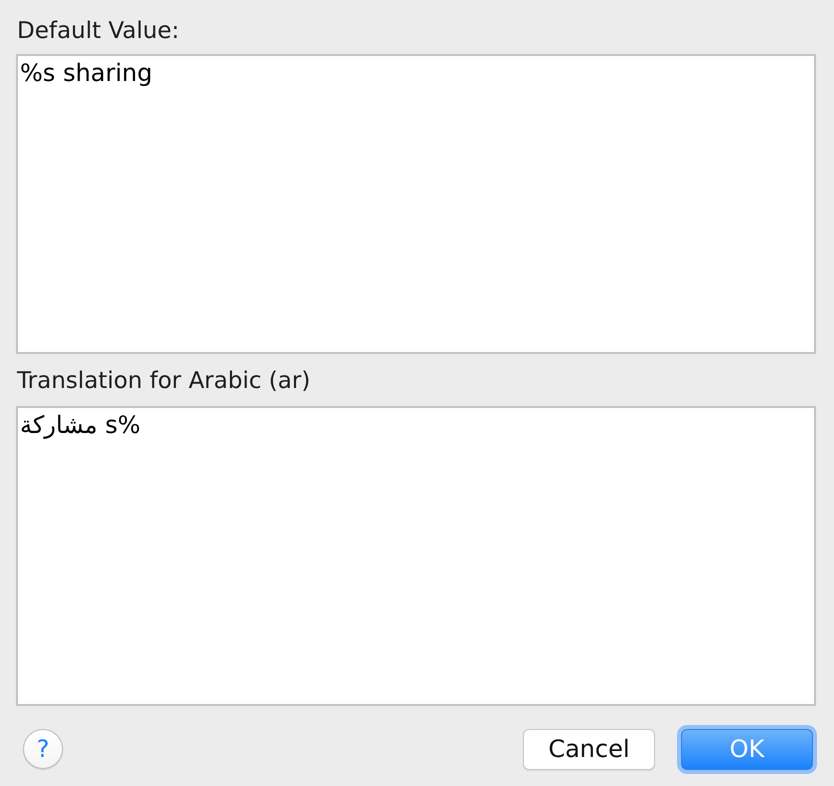 The height and width of the screenshot is (786, 834). I want to click on default-value-label: Default Value:, so click(98, 31).